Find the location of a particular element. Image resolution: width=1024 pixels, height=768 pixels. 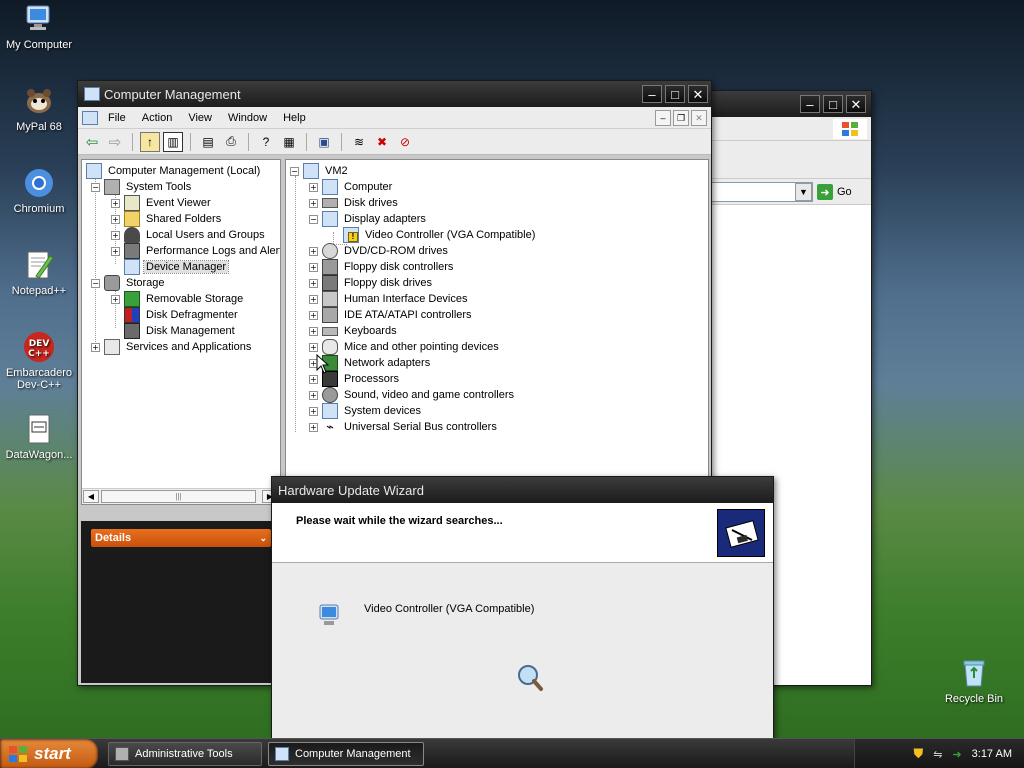

desktop-icon-my-computer: My Computer is located at coordinates (39, 26).